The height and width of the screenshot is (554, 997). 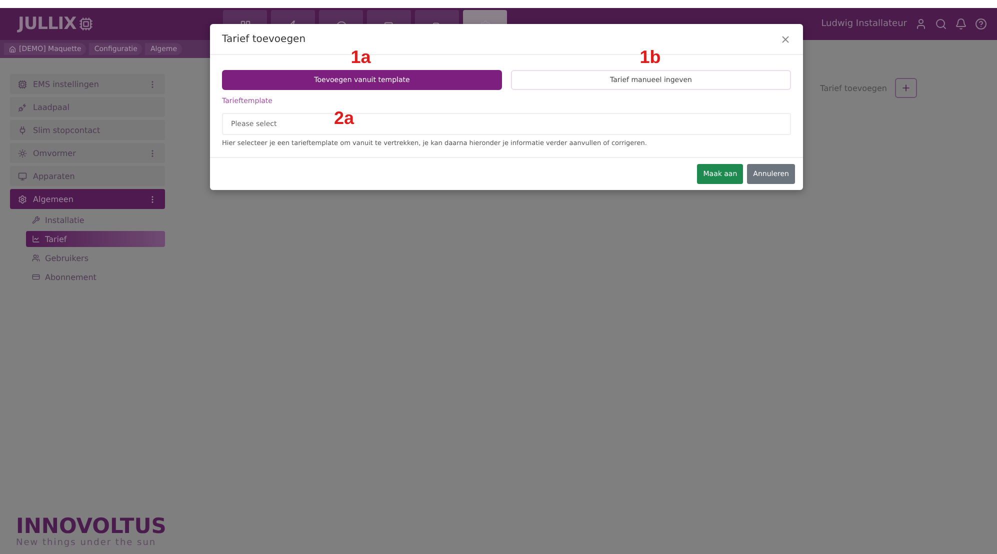 I want to click on annotation-label: 1b, so click(x=650, y=57).